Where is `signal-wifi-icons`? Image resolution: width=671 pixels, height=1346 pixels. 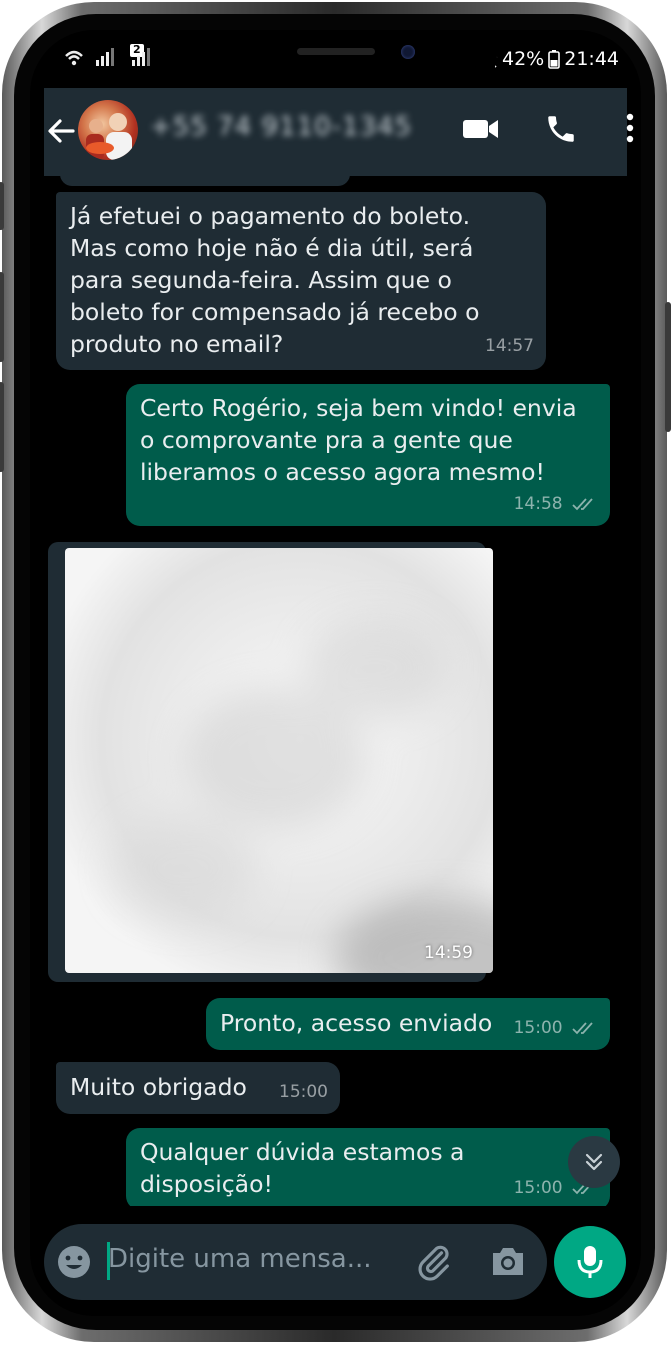
signal-wifi-icons is located at coordinates (107, 55).